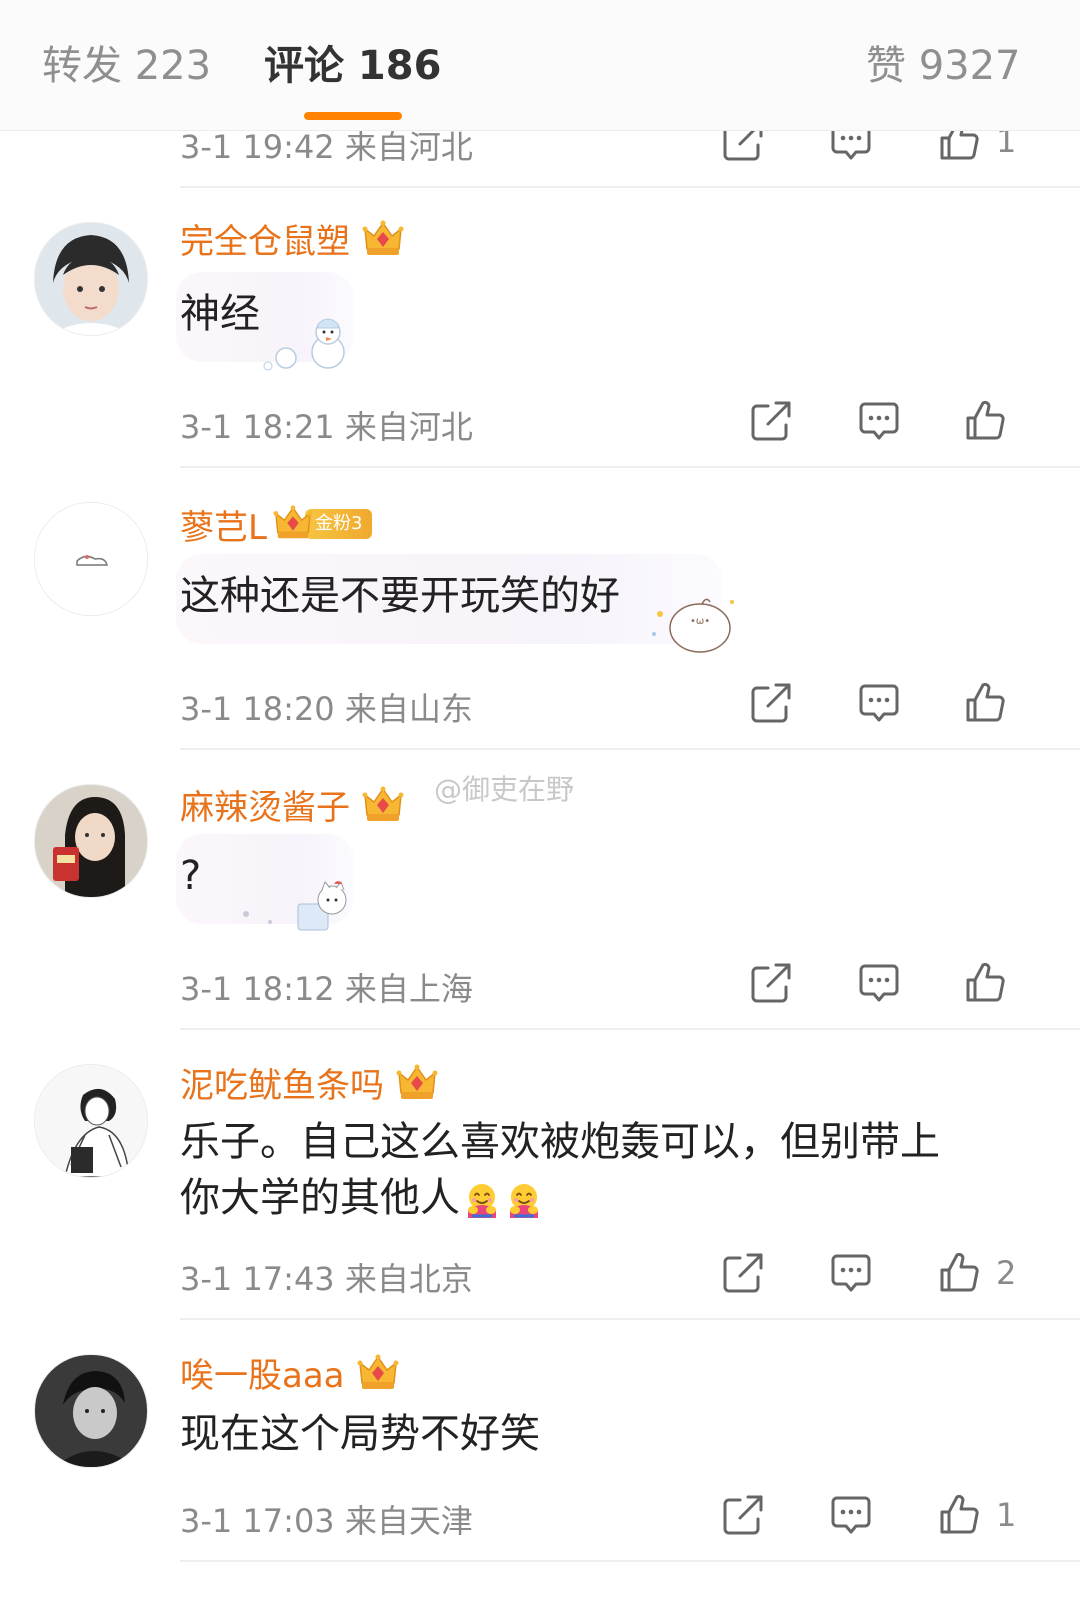 The width and height of the screenshot is (1080, 1620). What do you see at coordinates (610, 423) in the screenshot?
I see `comment-meta-row: 3-1 18:21 来自河北` at bounding box center [610, 423].